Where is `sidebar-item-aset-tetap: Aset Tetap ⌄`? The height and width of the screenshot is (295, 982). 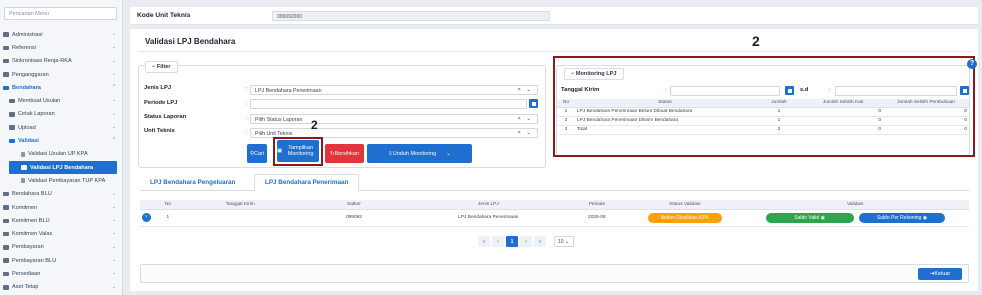
sidebar-item-aset-tetap: Aset Tetap ⌄ is located at coordinates (61, 287).